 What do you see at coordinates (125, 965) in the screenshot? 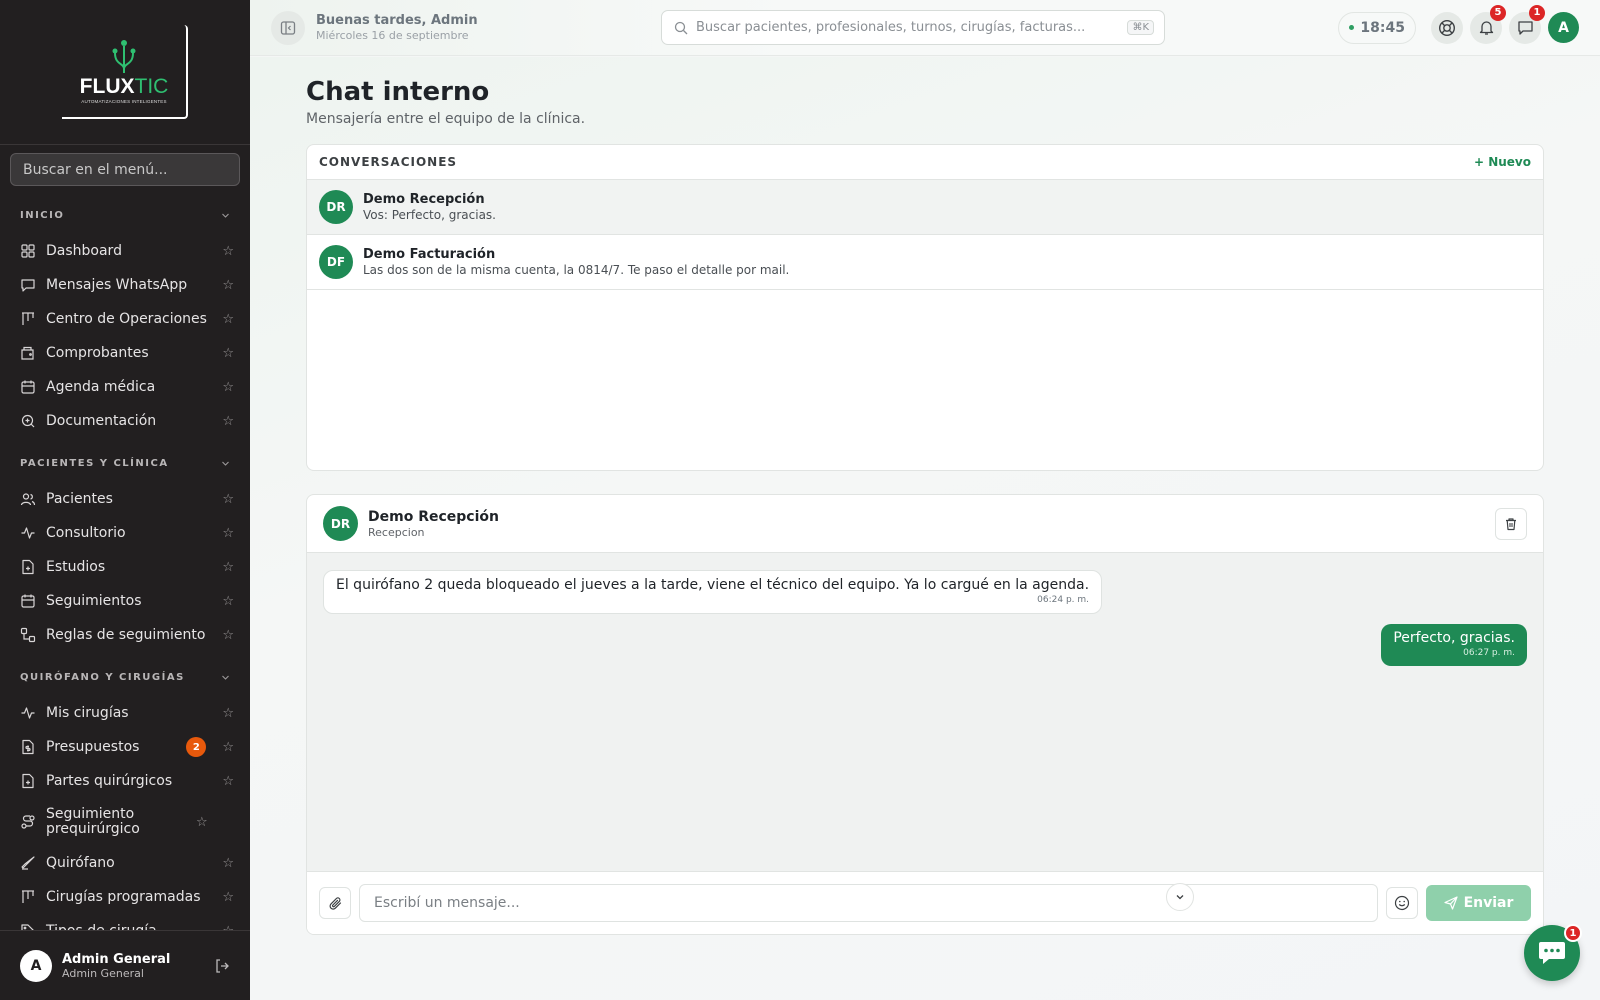
I see `sidebar-user: A Admin General Admin General` at bounding box center [125, 965].